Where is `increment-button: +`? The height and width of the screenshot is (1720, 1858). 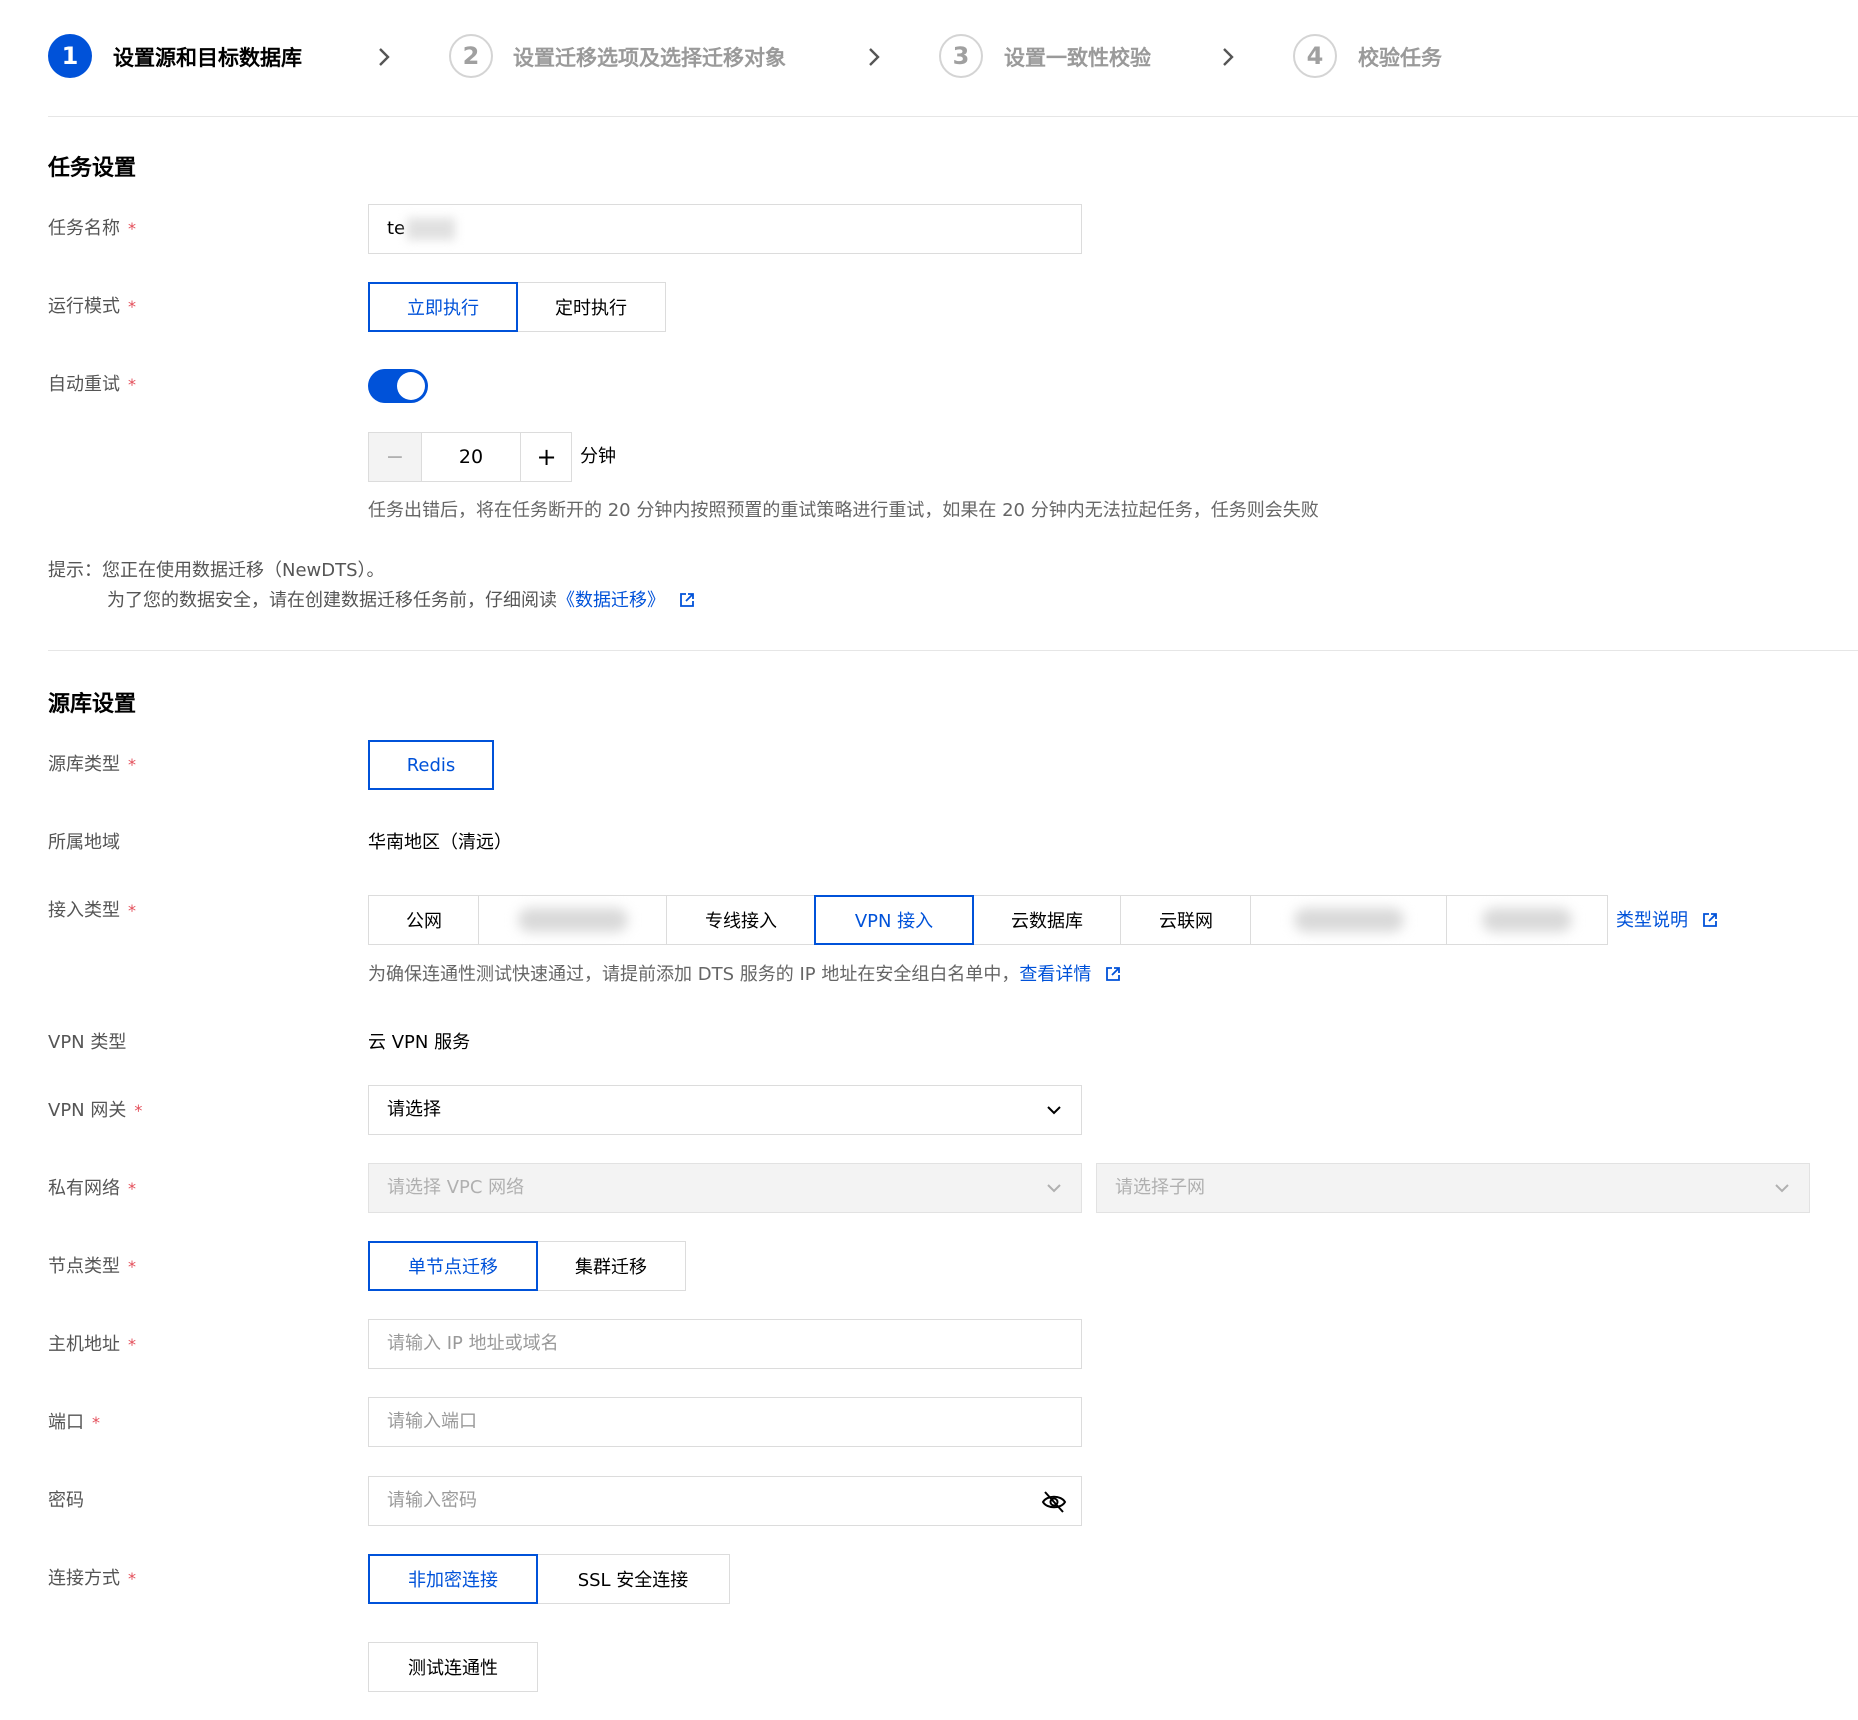
increment-button: + is located at coordinates (546, 457).